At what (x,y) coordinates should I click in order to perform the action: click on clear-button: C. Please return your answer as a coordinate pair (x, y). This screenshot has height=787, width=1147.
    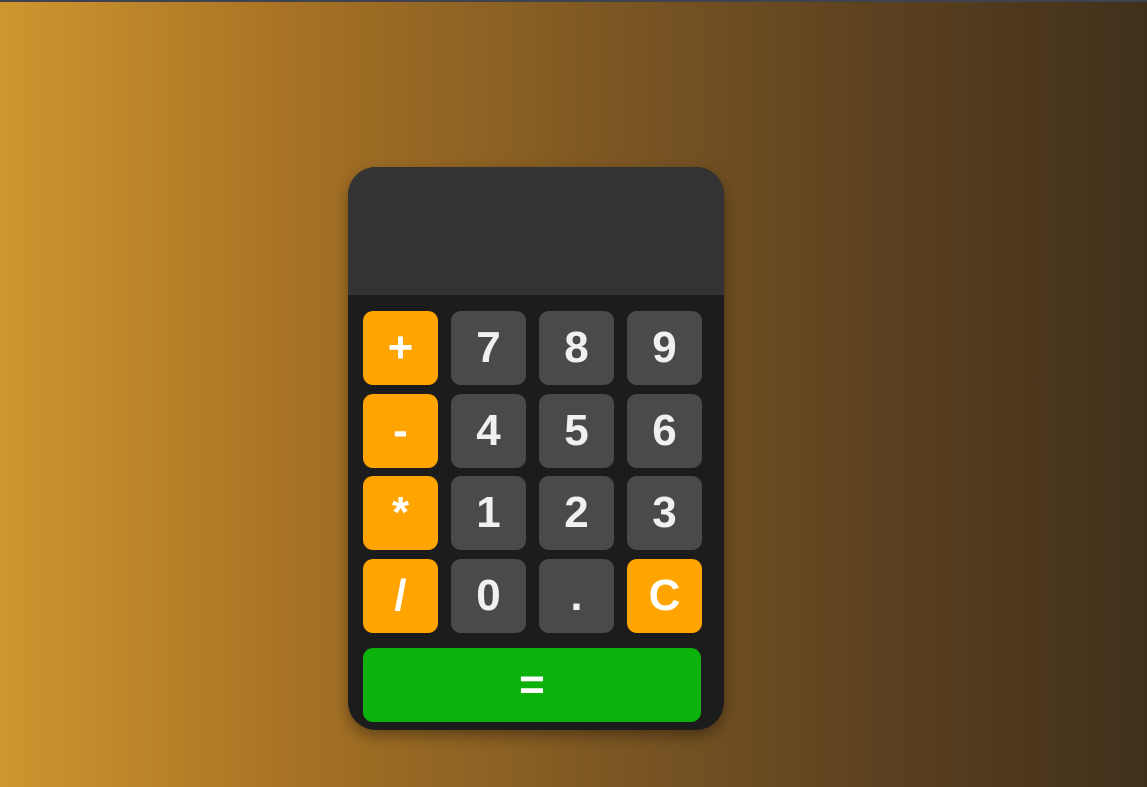
    Looking at the image, I should click on (664, 596).